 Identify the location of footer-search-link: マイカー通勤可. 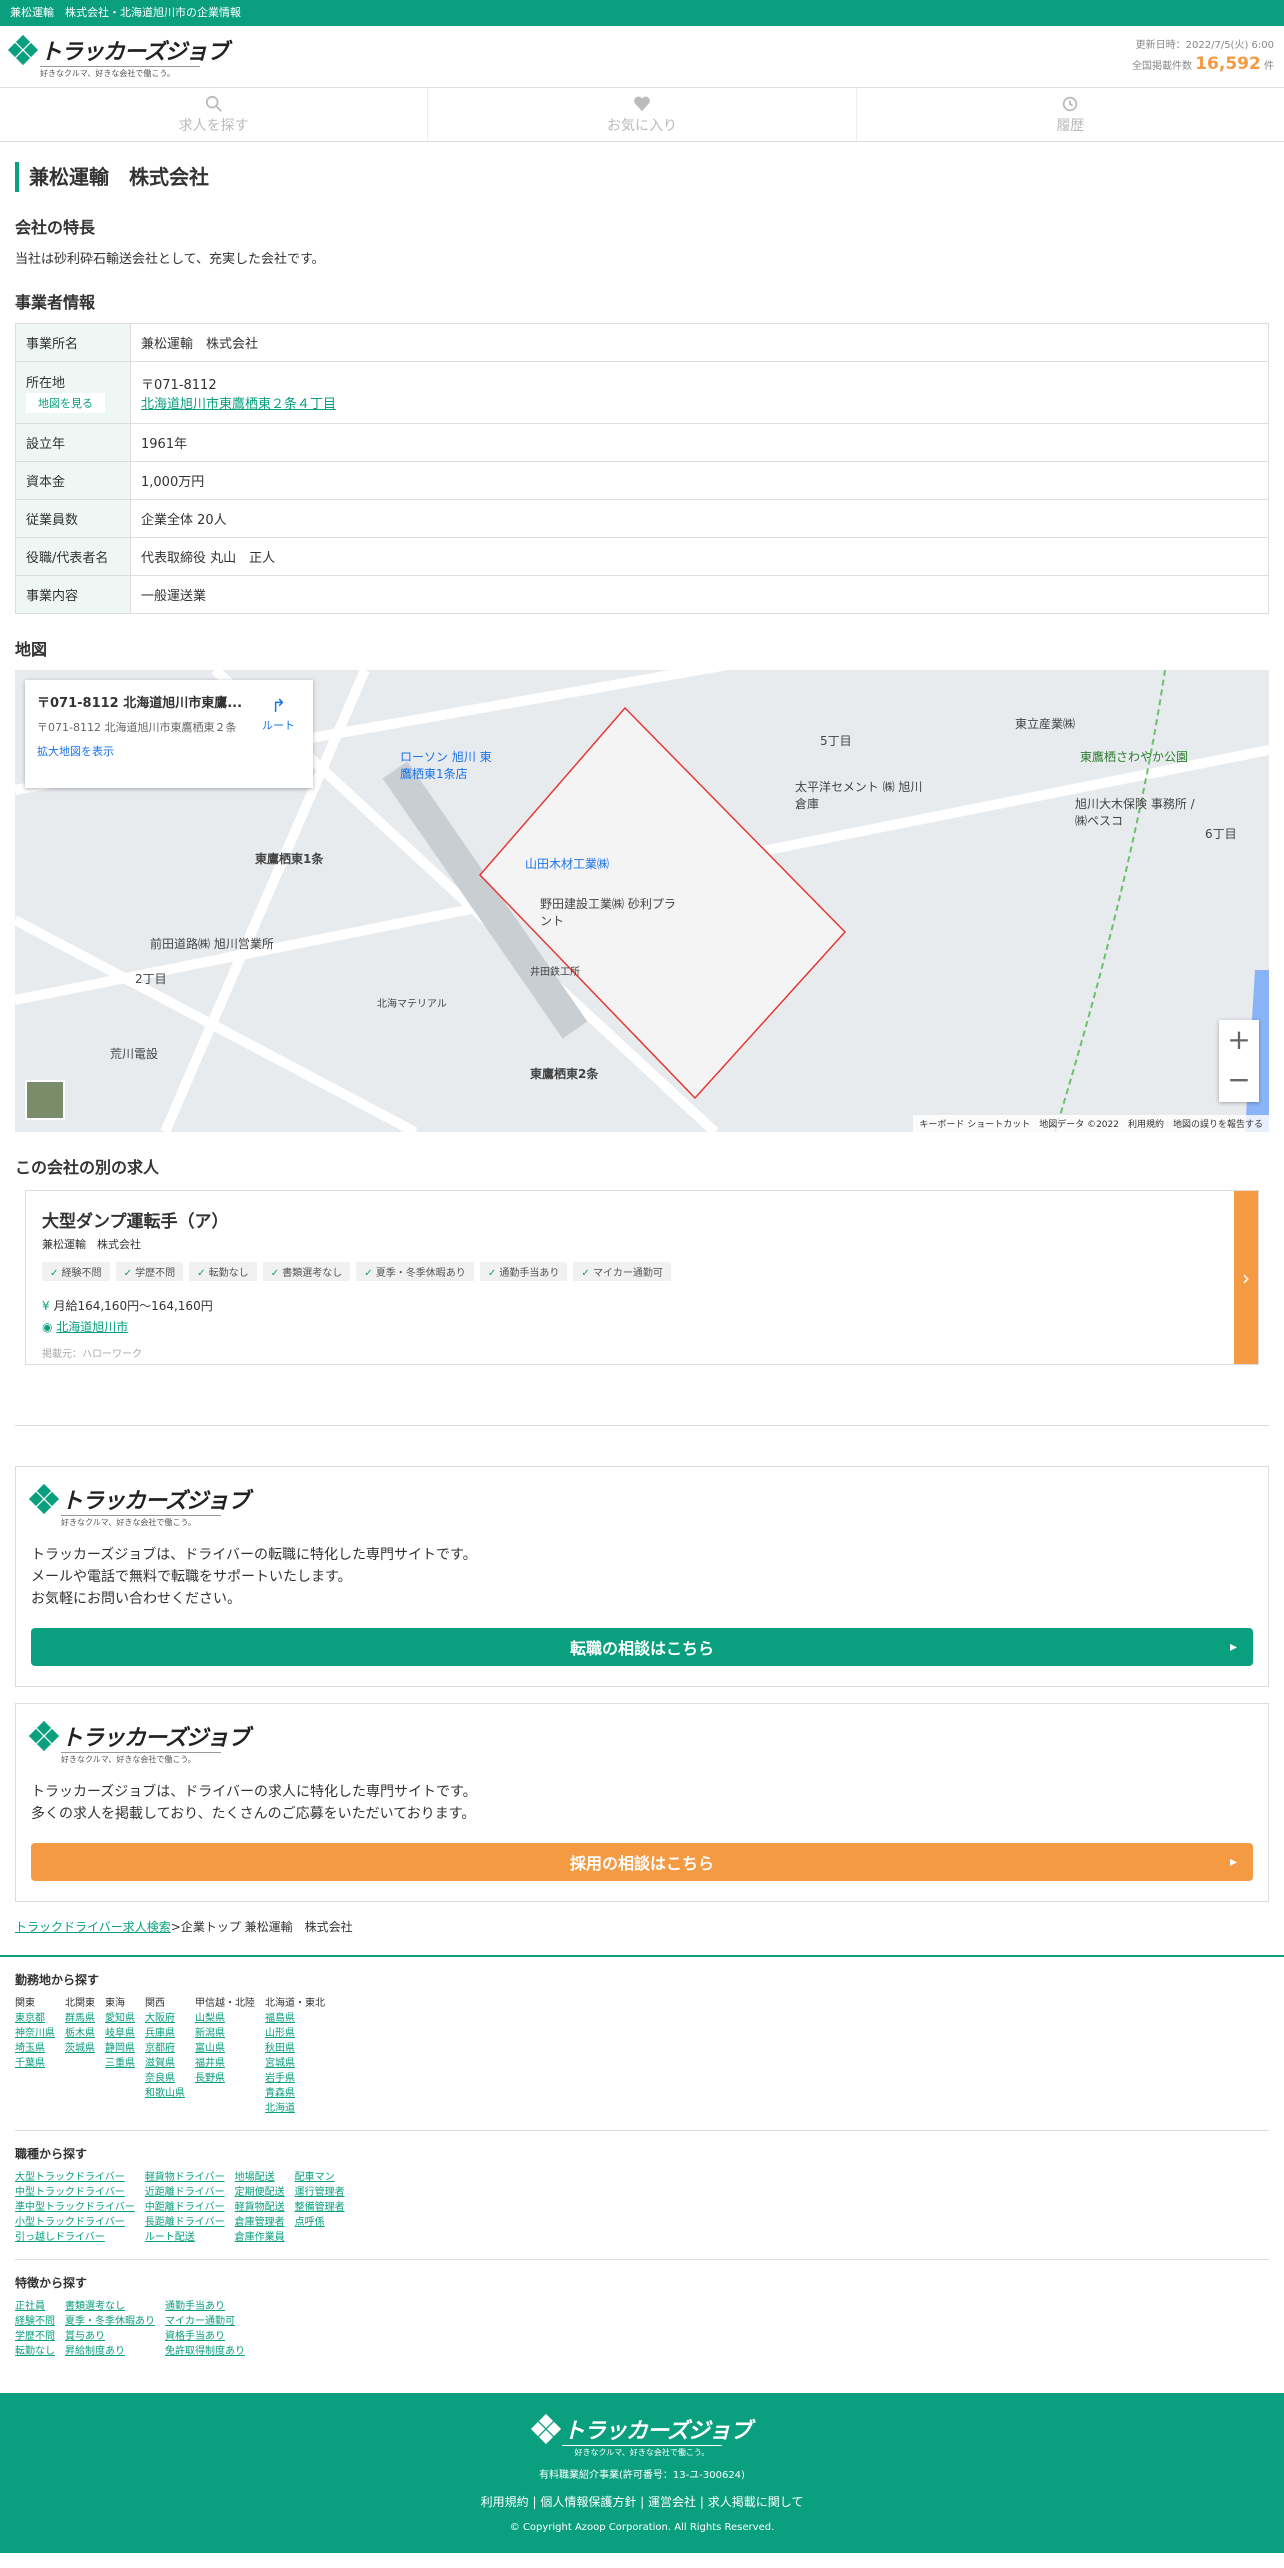
(205, 2321).